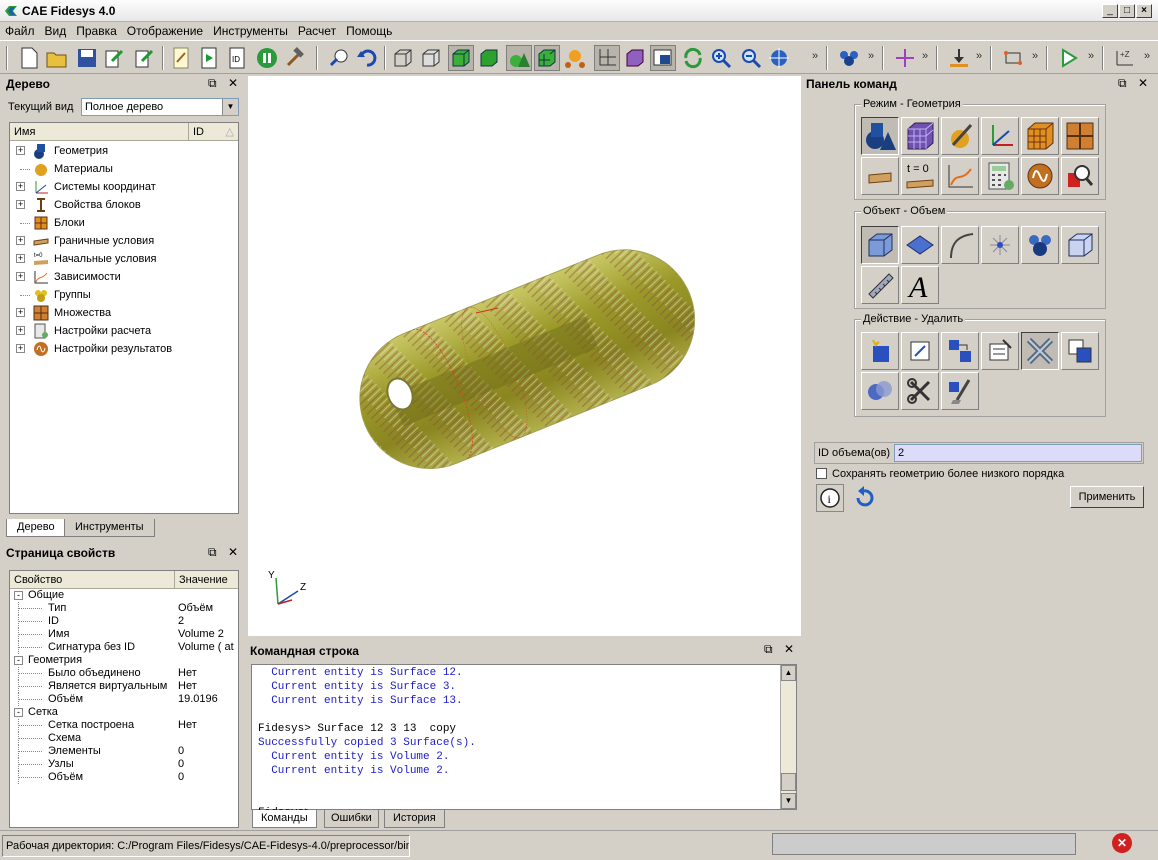  What do you see at coordinates (1040, 245) in the screenshot?
I see `object-group-icon` at bounding box center [1040, 245].